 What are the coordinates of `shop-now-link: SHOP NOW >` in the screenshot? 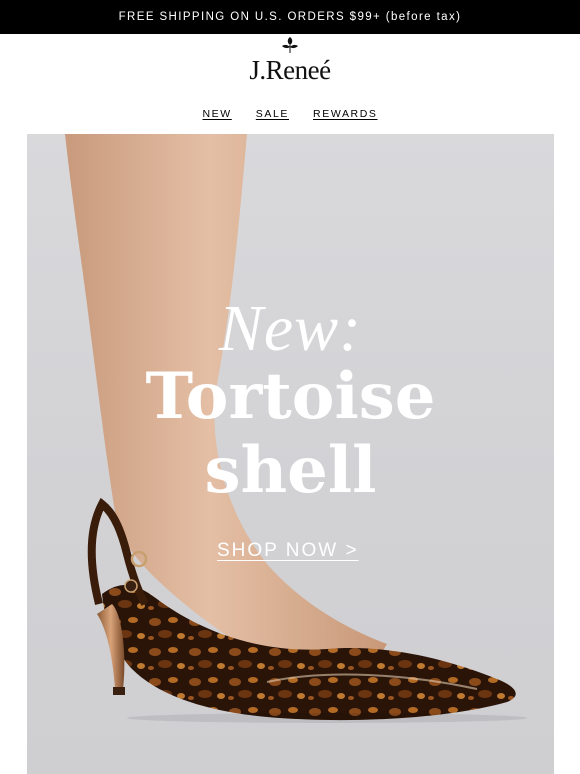 It's located at (293, 552).